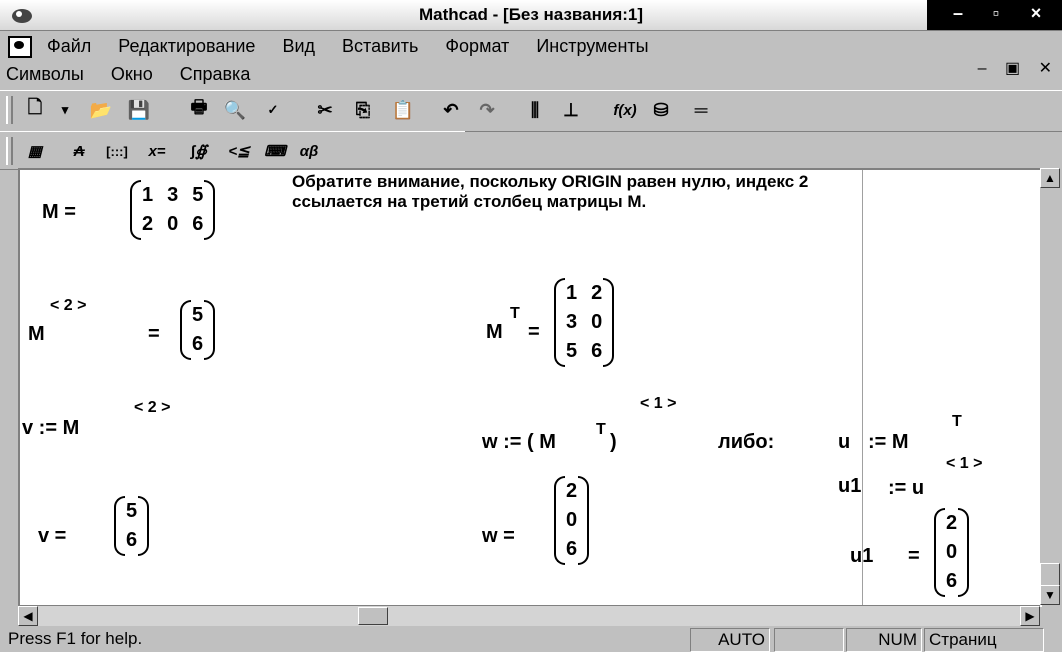 The height and width of the screenshot is (652, 1062). Describe the element at coordinates (117, 151) in the screenshot. I see `matrix-palette-icon: [:::]` at that location.